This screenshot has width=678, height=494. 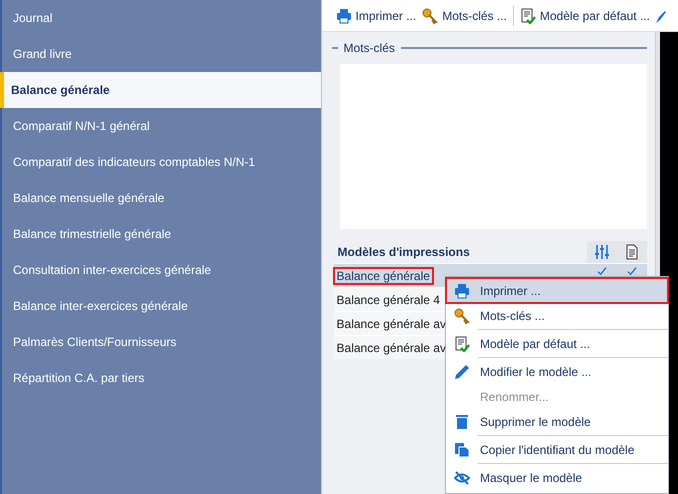 I want to click on sidebar-item: Balance générale, so click(x=160, y=90).